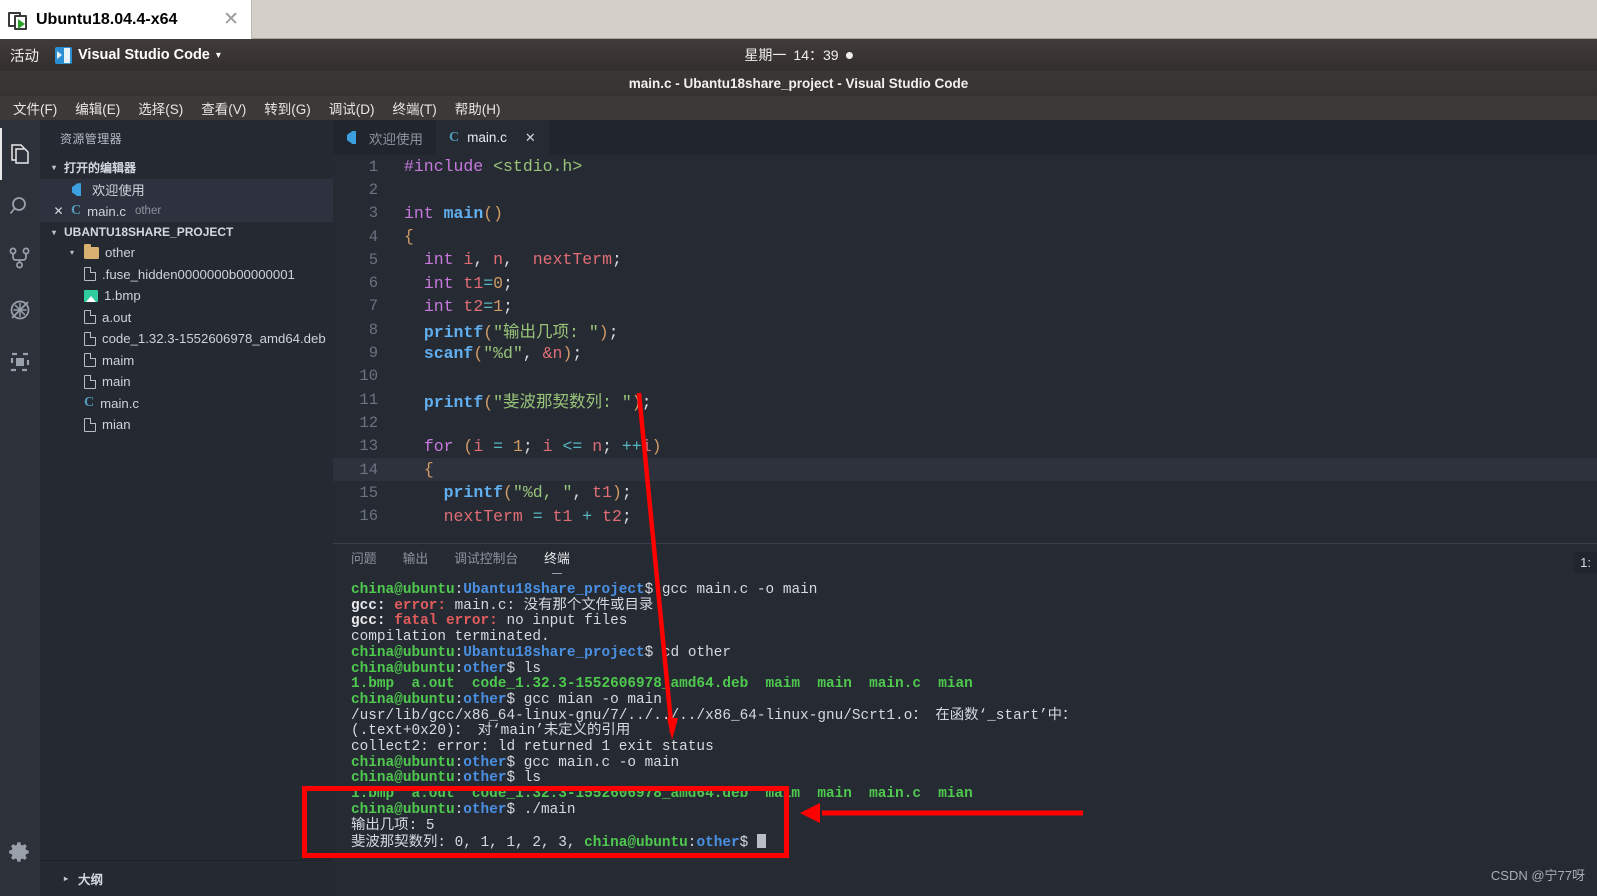 The height and width of the screenshot is (896, 1597). I want to click on file-tree-item: mian, so click(186, 425).